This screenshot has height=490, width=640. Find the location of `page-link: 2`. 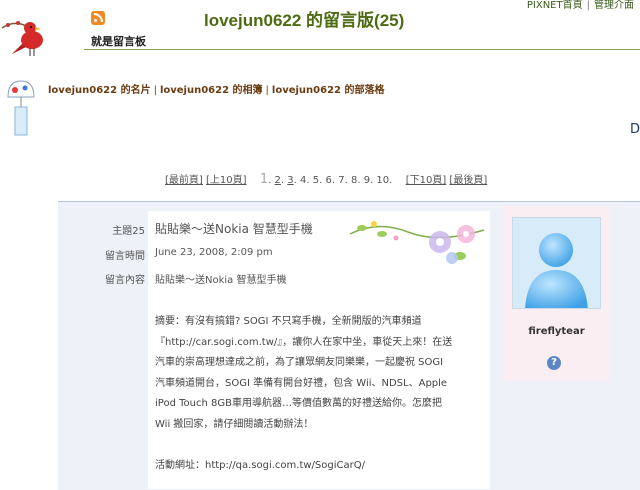

page-link: 2 is located at coordinates (278, 180).